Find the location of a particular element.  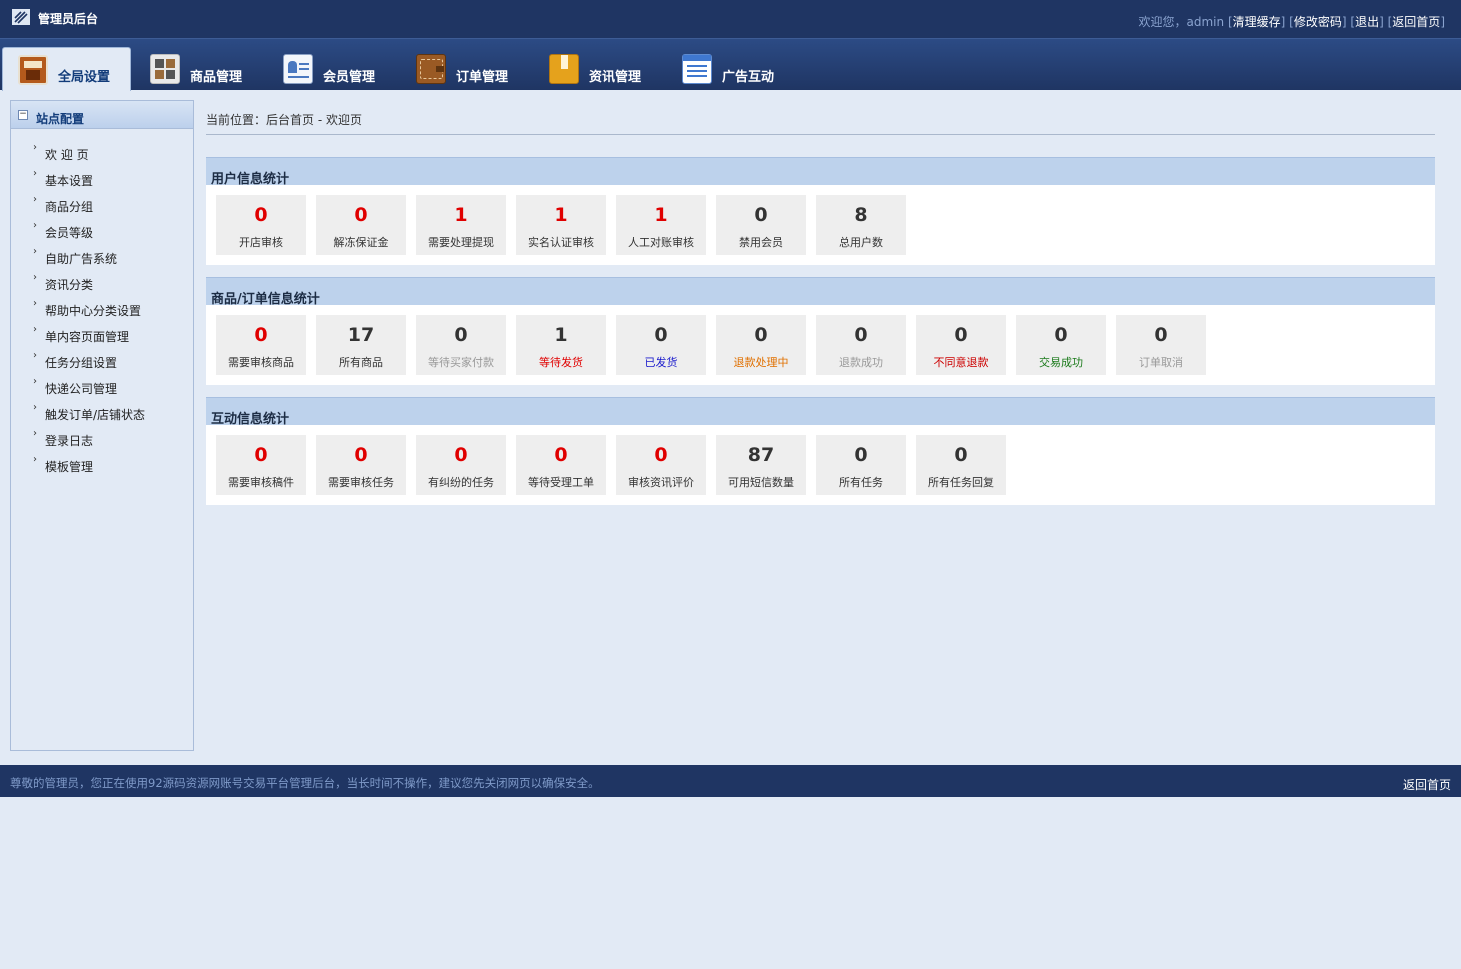

stat-card: 1 等待发货 is located at coordinates (561, 345).